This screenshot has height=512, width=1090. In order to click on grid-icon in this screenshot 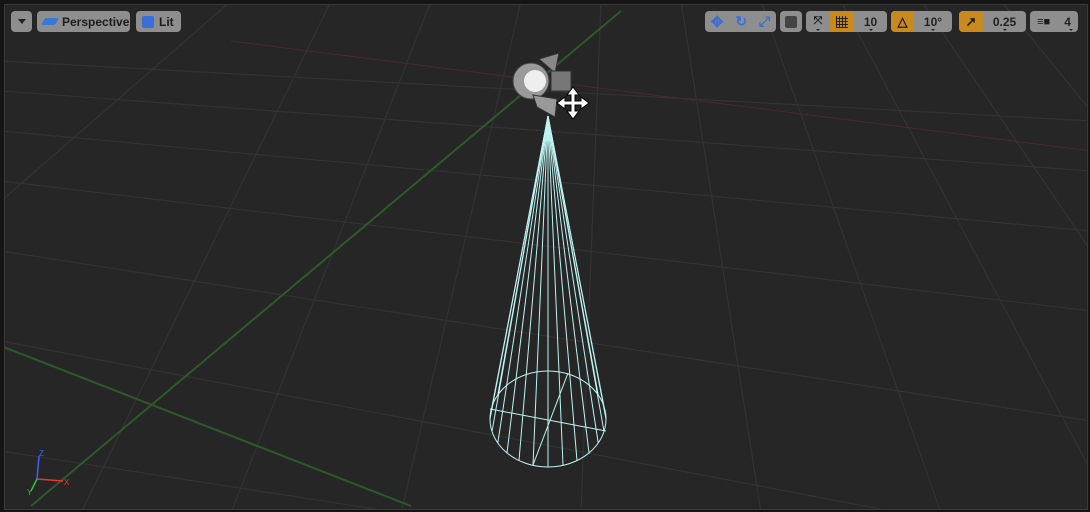, I will do `click(842, 21)`.